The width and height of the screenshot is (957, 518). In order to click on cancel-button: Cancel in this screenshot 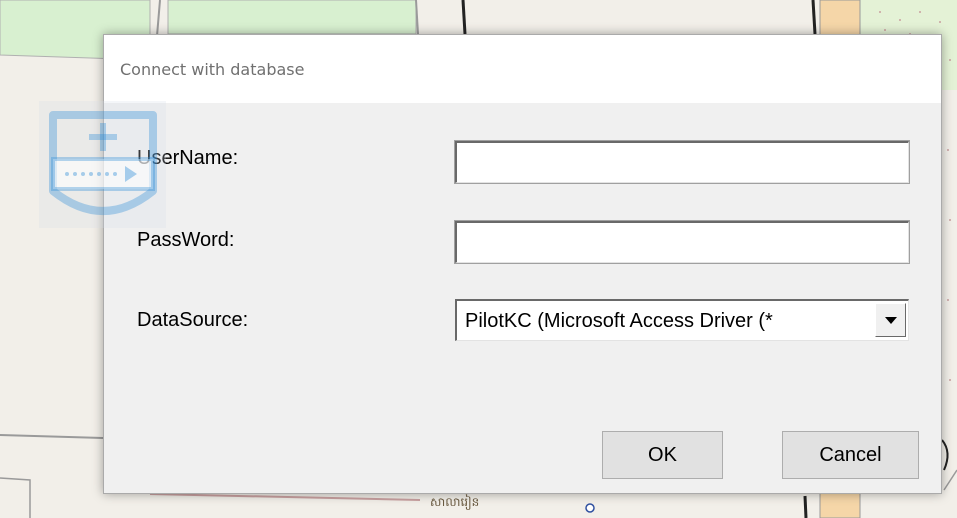, I will do `click(850, 455)`.